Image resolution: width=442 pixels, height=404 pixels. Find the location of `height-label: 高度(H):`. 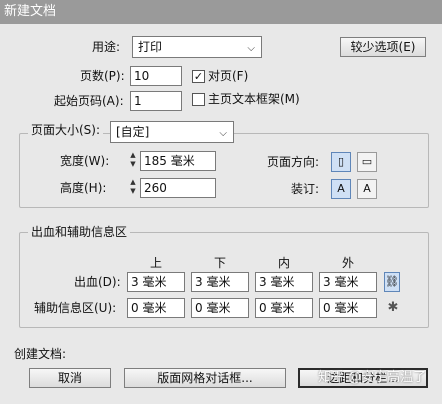

height-label: 高度(H): is located at coordinates (83, 188).